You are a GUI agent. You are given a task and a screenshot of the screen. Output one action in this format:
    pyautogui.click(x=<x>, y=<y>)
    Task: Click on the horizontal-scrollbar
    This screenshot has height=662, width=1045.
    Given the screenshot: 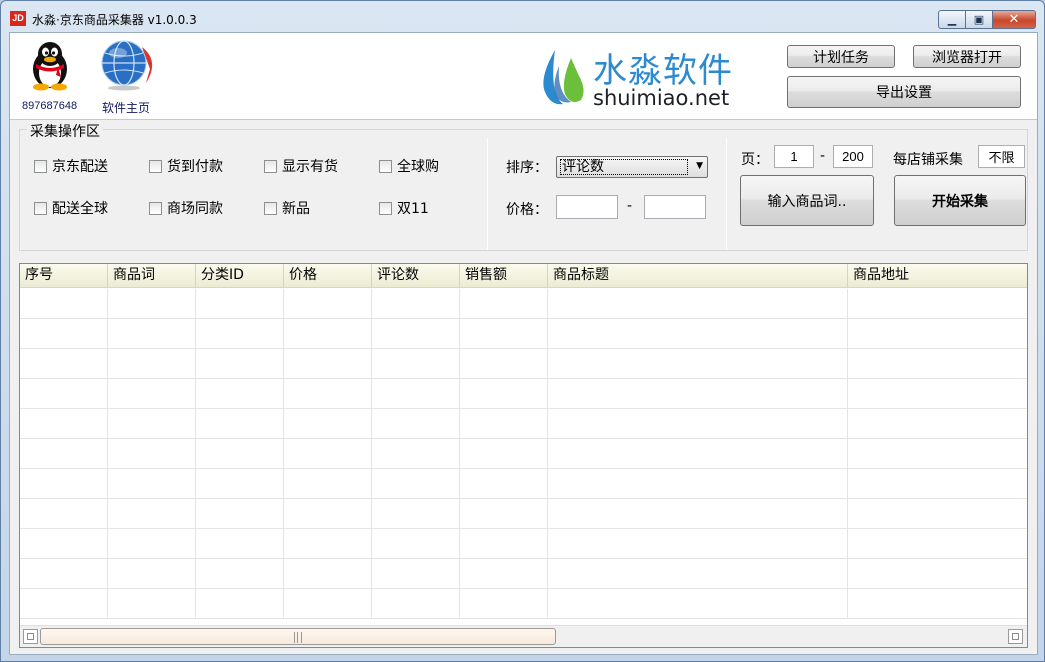 What is the action you would take?
    pyautogui.click(x=523, y=636)
    